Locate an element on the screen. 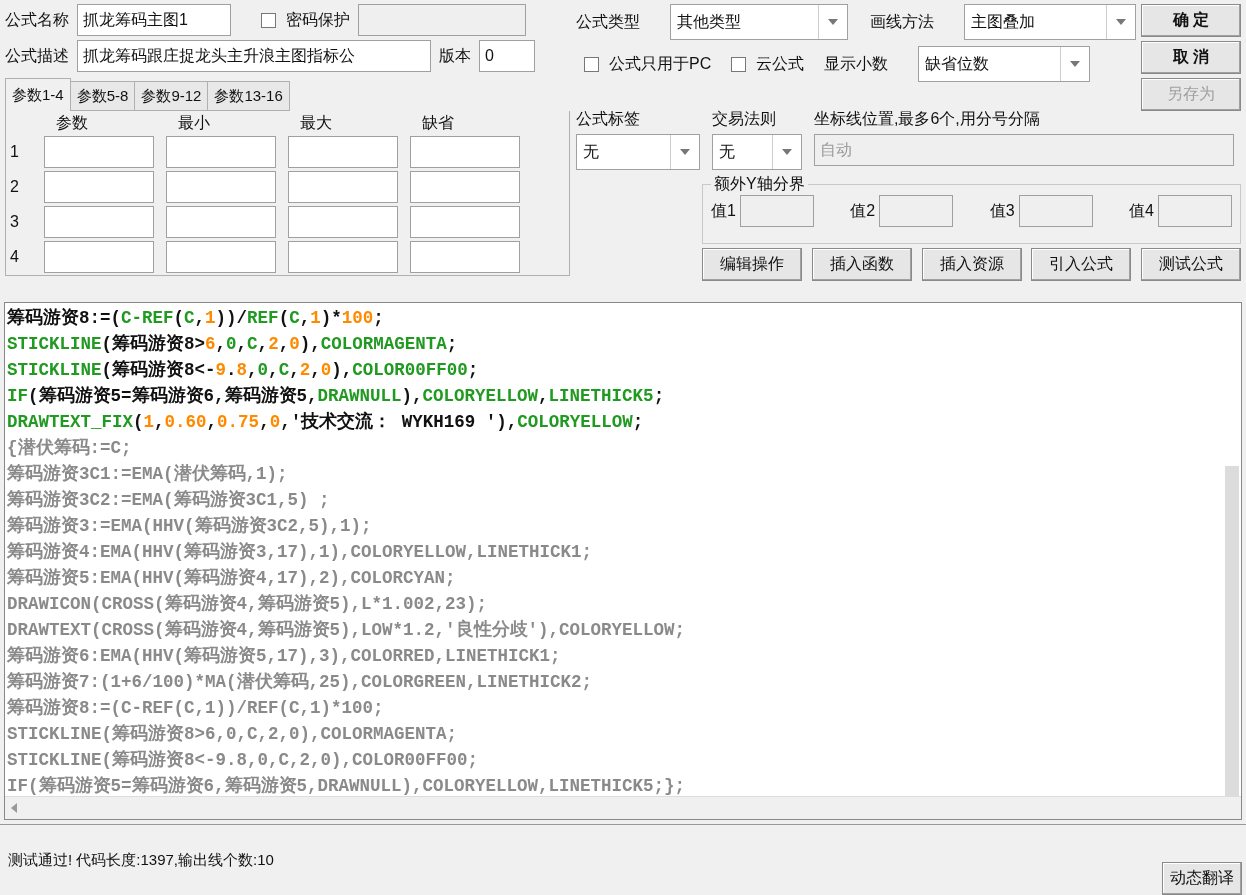 The image size is (1246, 895). group-title: 额外Y轴分界 is located at coordinates (759, 184).